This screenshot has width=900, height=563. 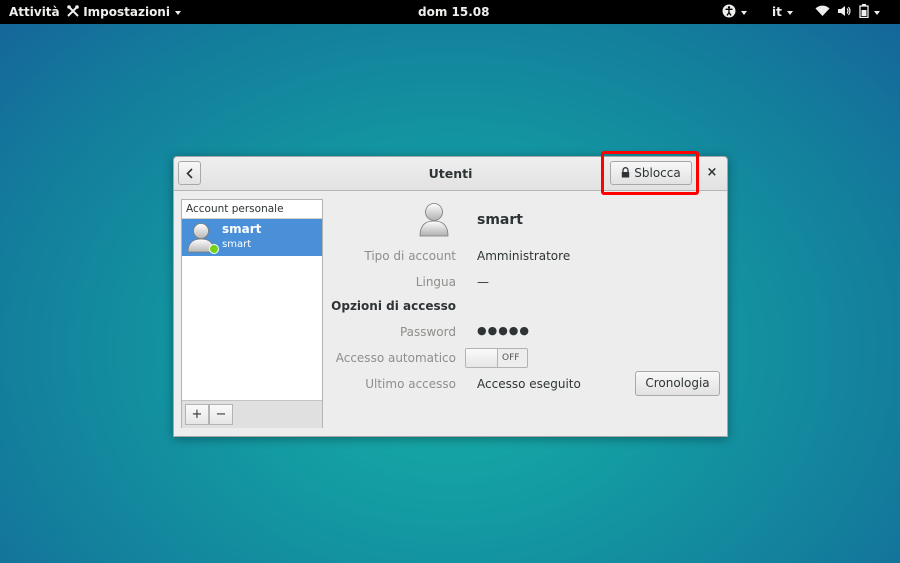 I want to click on access-options-heading: Opzioni di accesso, so click(x=393, y=306).